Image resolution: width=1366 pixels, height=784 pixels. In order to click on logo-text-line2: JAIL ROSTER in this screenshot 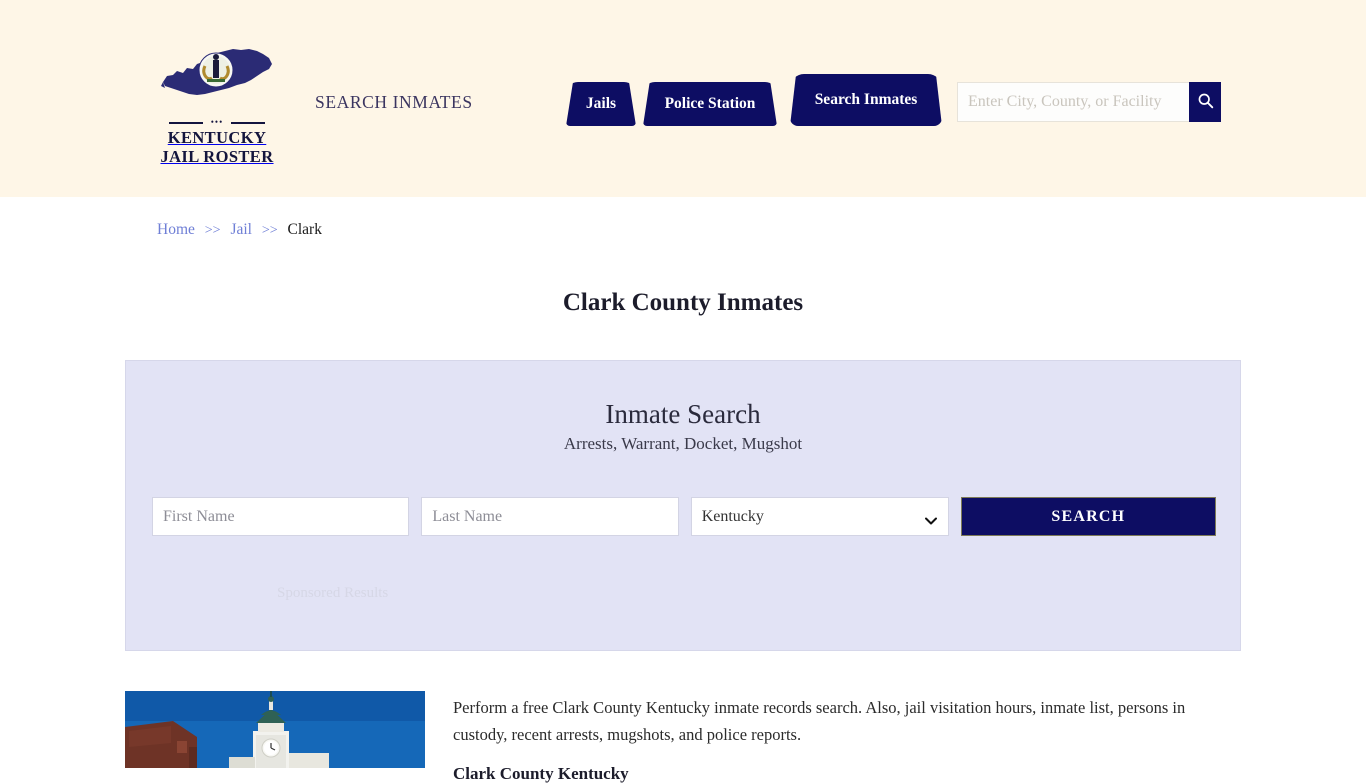, I will do `click(217, 156)`.